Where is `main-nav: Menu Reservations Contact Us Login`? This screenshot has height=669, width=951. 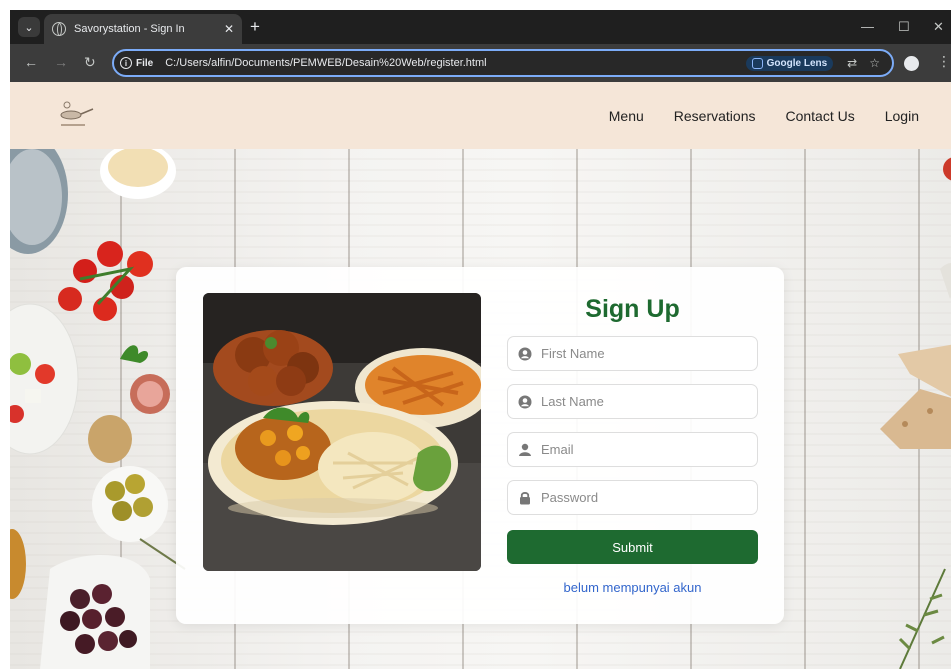 main-nav: Menu Reservations Contact Us Login is located at coordinates (749, 115).